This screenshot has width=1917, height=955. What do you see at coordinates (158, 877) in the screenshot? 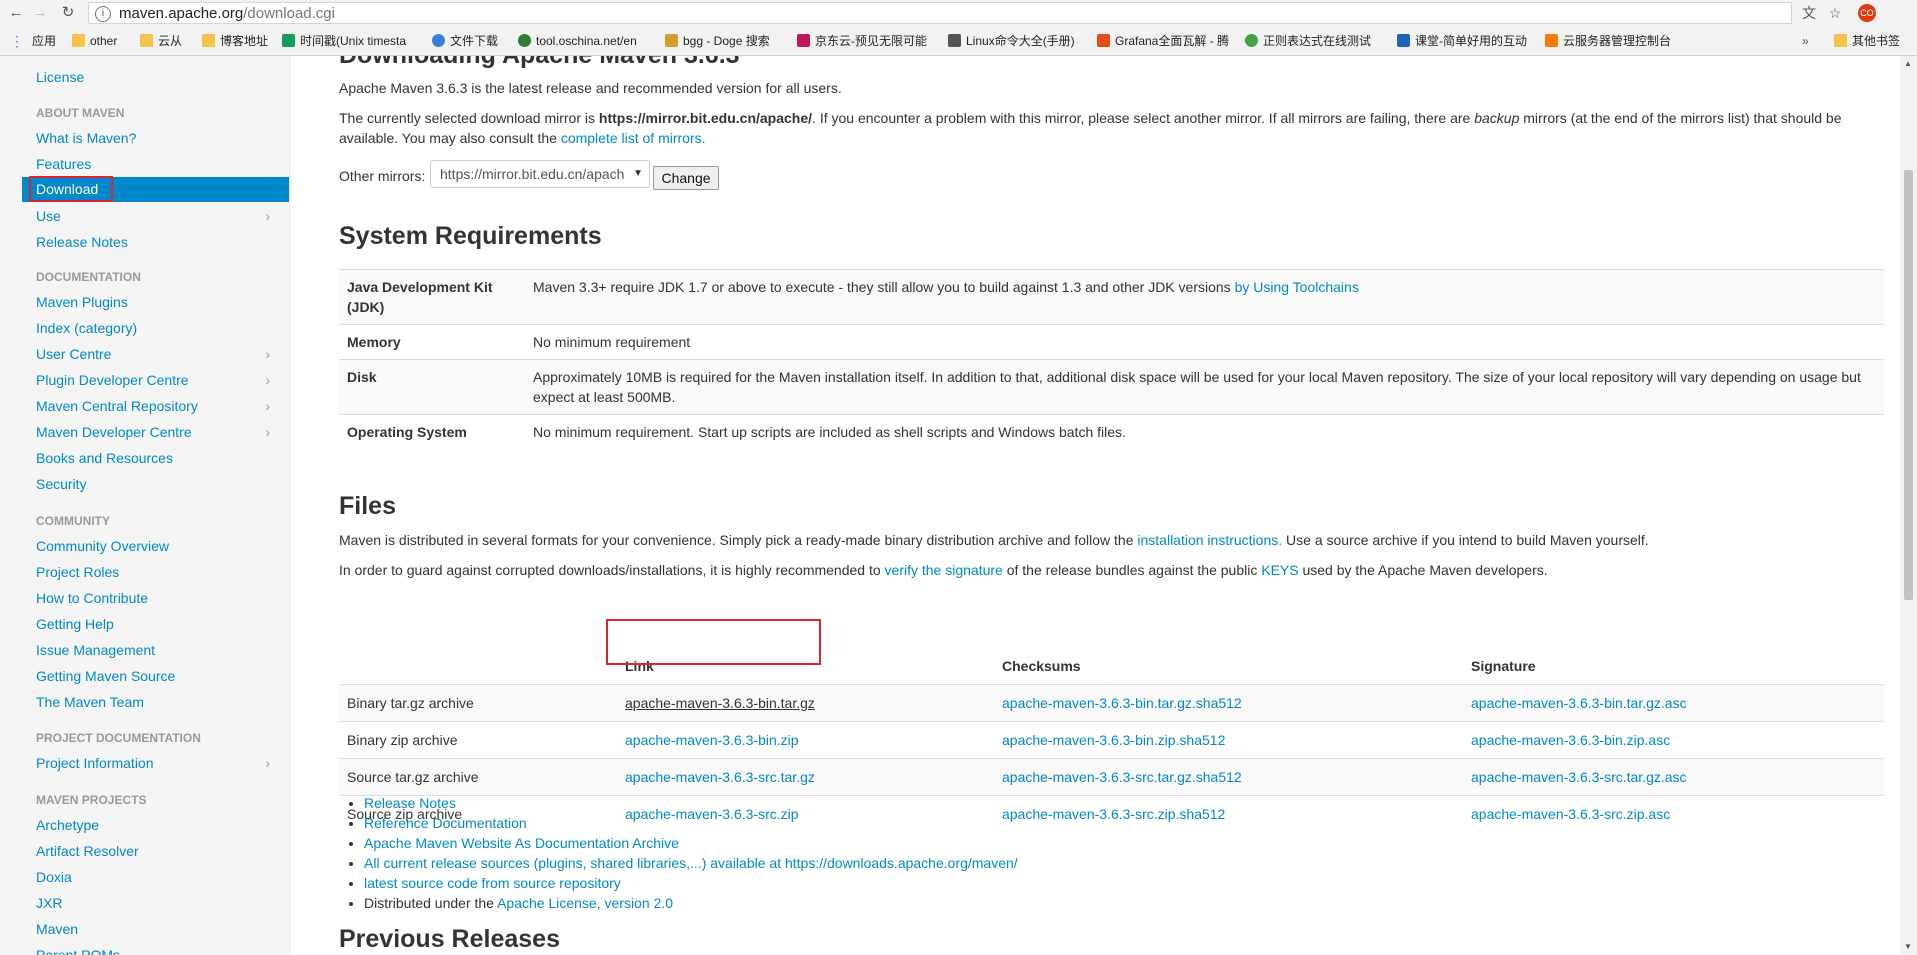
I see `sidebar-item-doxia: Doxia` at bounding box center [158, 877].